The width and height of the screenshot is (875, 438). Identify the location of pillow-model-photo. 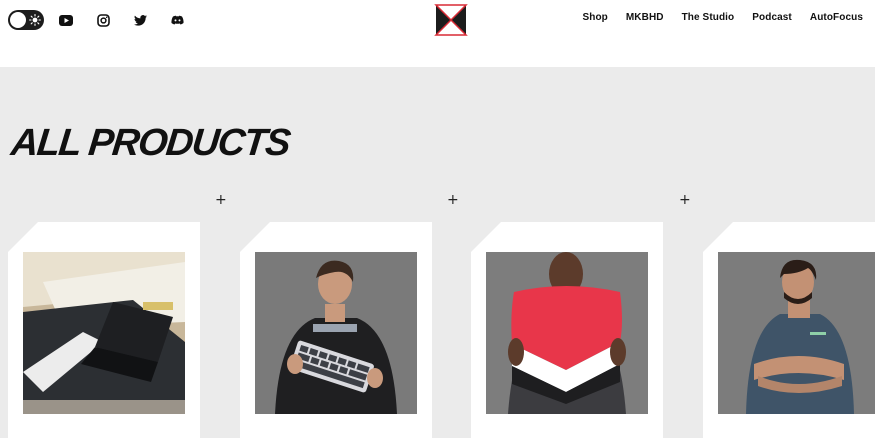
(567, 333).